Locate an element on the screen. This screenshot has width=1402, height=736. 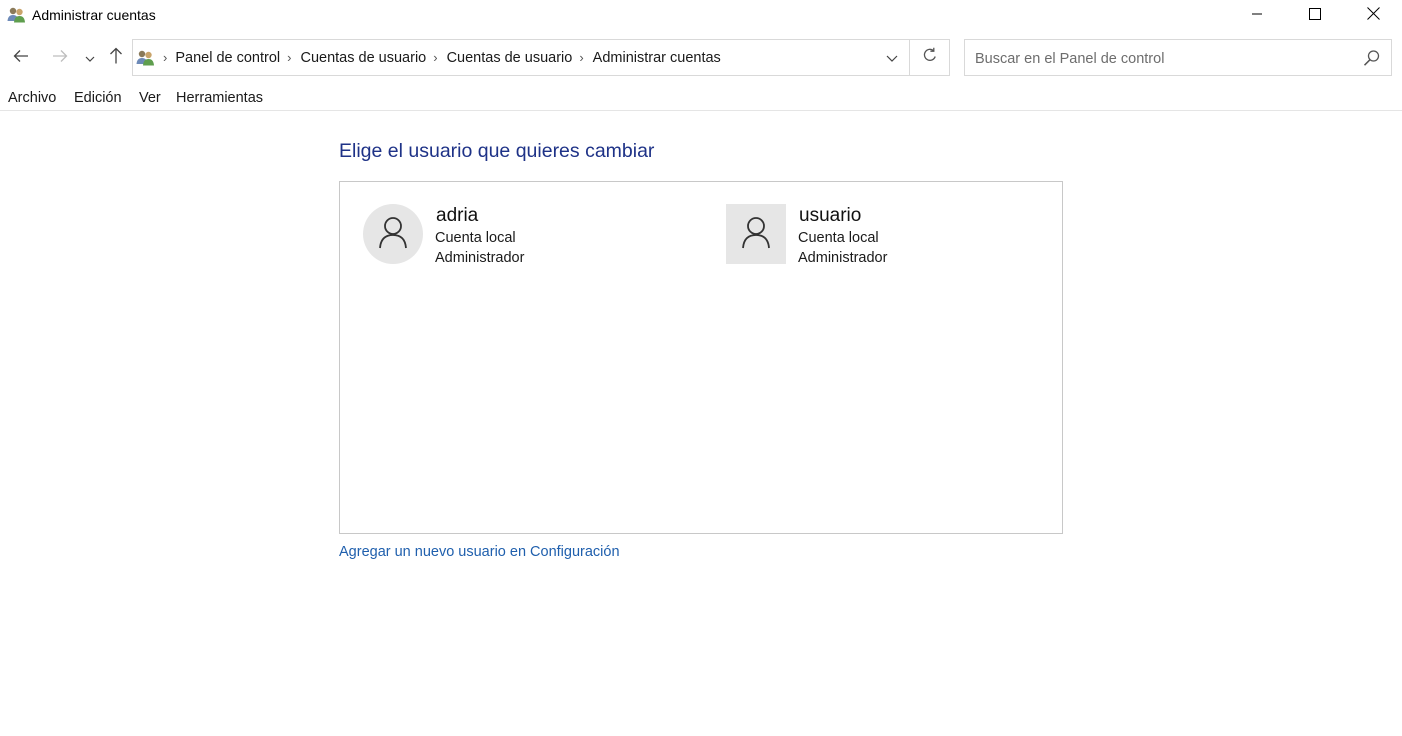
search-input is located at coordinates (1165, 58).